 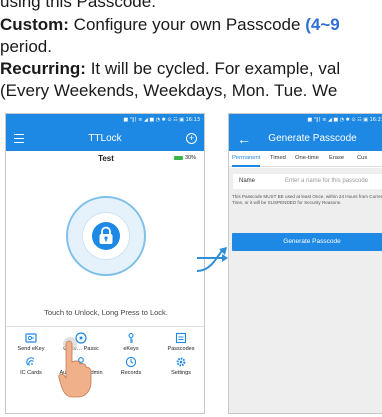 I want to click on screen-title: Generate Passcode, so click(x=312, y=138).